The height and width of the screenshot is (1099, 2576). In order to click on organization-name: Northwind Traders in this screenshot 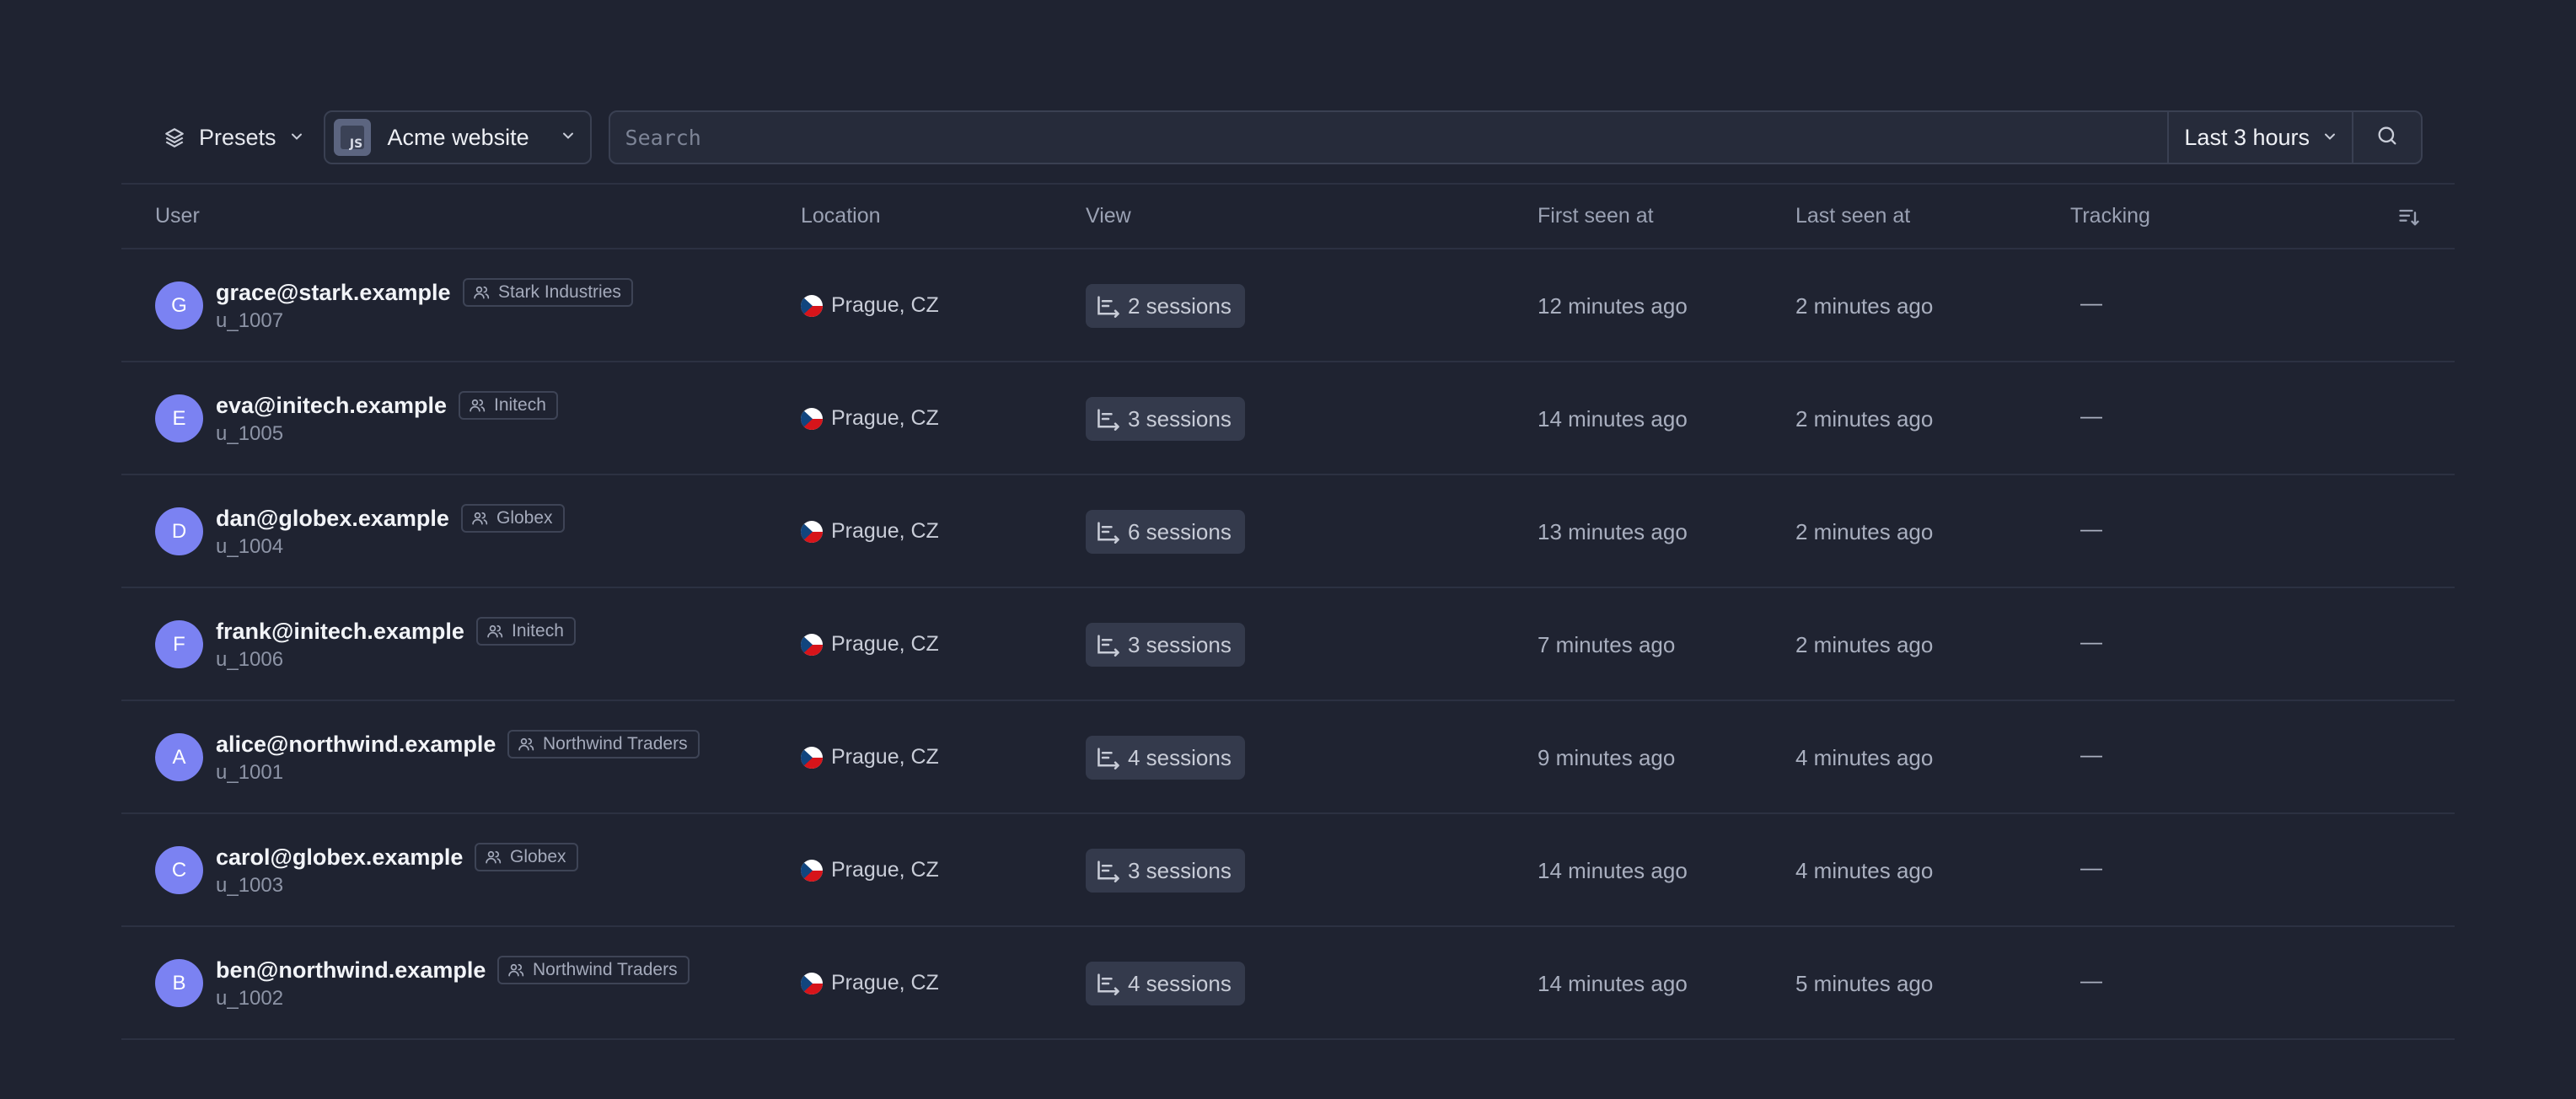, I will do `click(615, 743)`.